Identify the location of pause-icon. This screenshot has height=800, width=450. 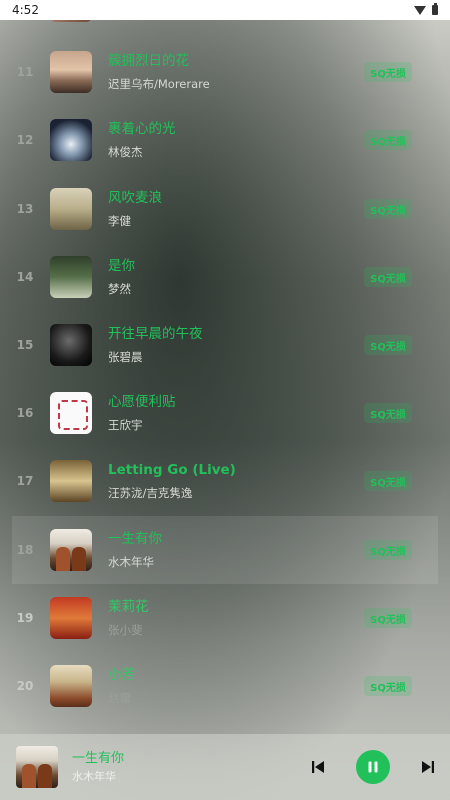
(373, 767).